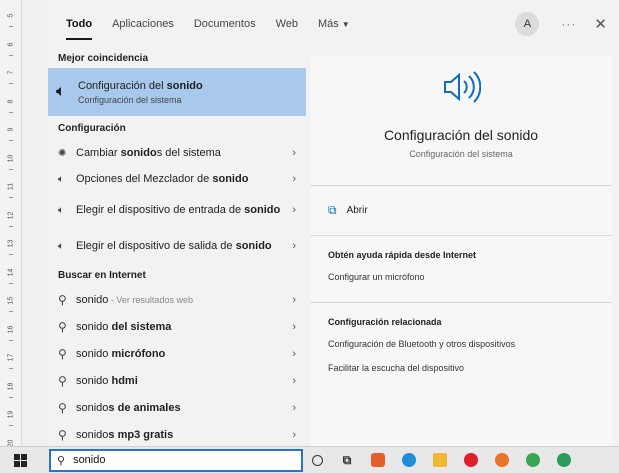 This screenshot has width=619, height=473. What do you see at coordinates (177, 153) in the screenshot?
I see `settings-item: ✺ Cambiar sonidos del sistema ›` at bounding box center [177, 153].